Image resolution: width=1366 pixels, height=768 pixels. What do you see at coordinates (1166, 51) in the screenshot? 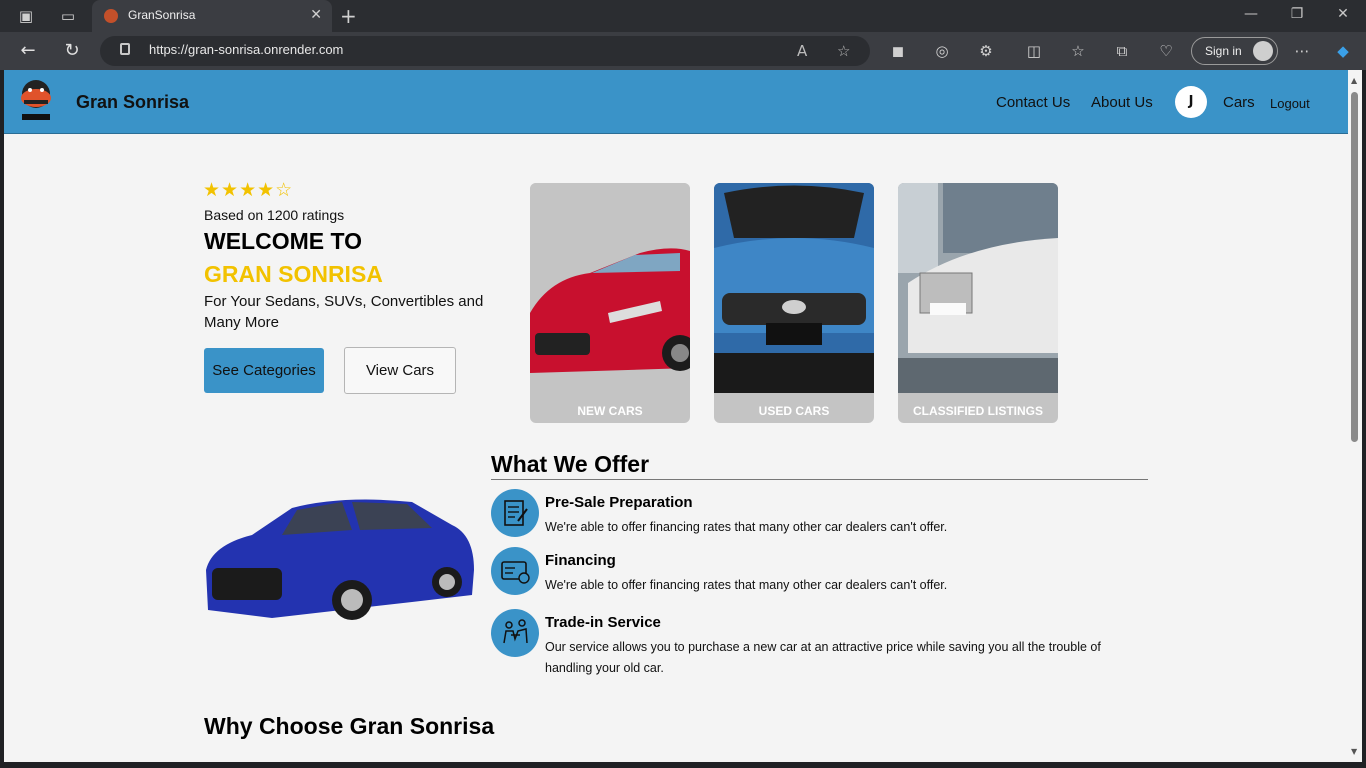
I see `performance-icon: ♡` at bounding box center [1166, 51].